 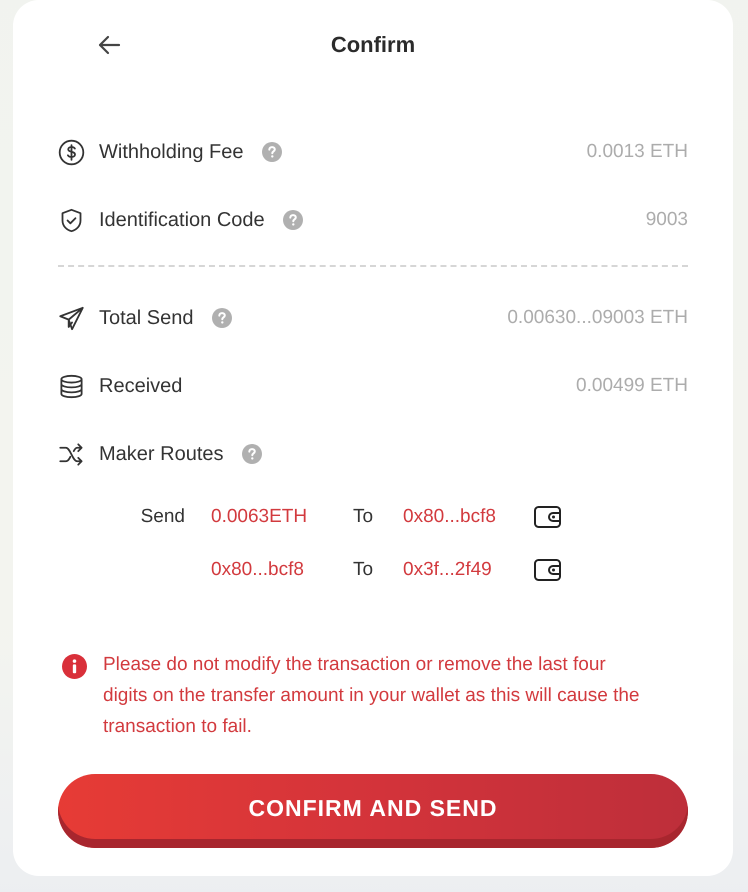 What do you see at coordinates (373, 811) in the screenshot?
I see `confirm-button: CONFIRM AND SEND` at bounding box center [373, 811].